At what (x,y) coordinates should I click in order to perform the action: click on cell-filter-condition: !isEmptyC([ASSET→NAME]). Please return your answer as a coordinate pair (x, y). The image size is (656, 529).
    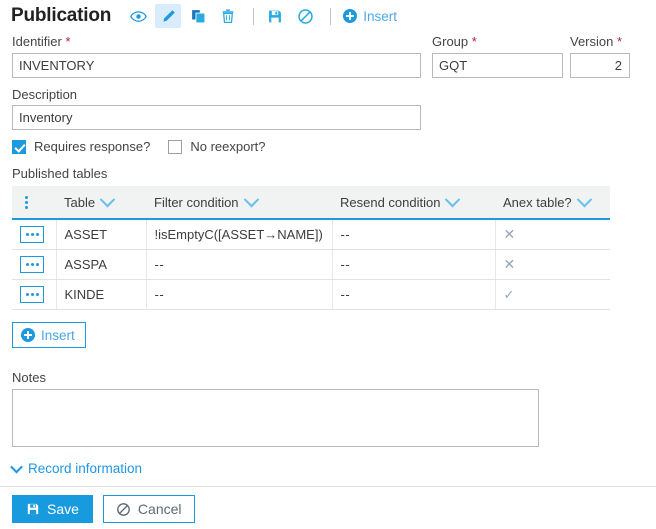
    Looking at the image, I should click on (239, 234).